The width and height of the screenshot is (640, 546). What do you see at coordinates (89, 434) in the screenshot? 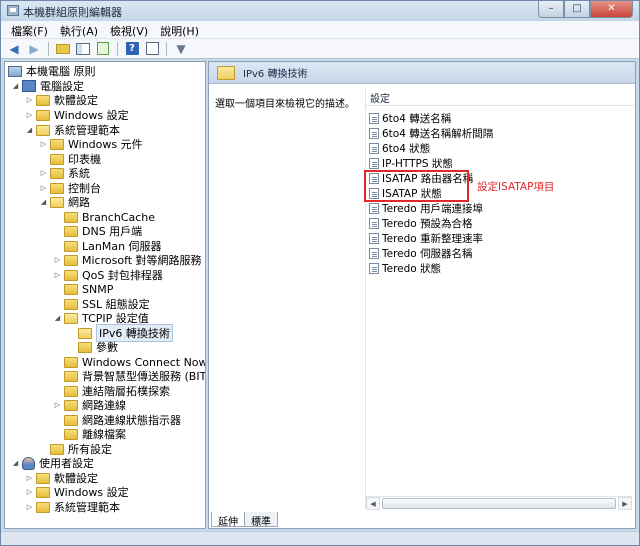
I see `tree-item: 離線檔案` at bounding box center [89, 434].